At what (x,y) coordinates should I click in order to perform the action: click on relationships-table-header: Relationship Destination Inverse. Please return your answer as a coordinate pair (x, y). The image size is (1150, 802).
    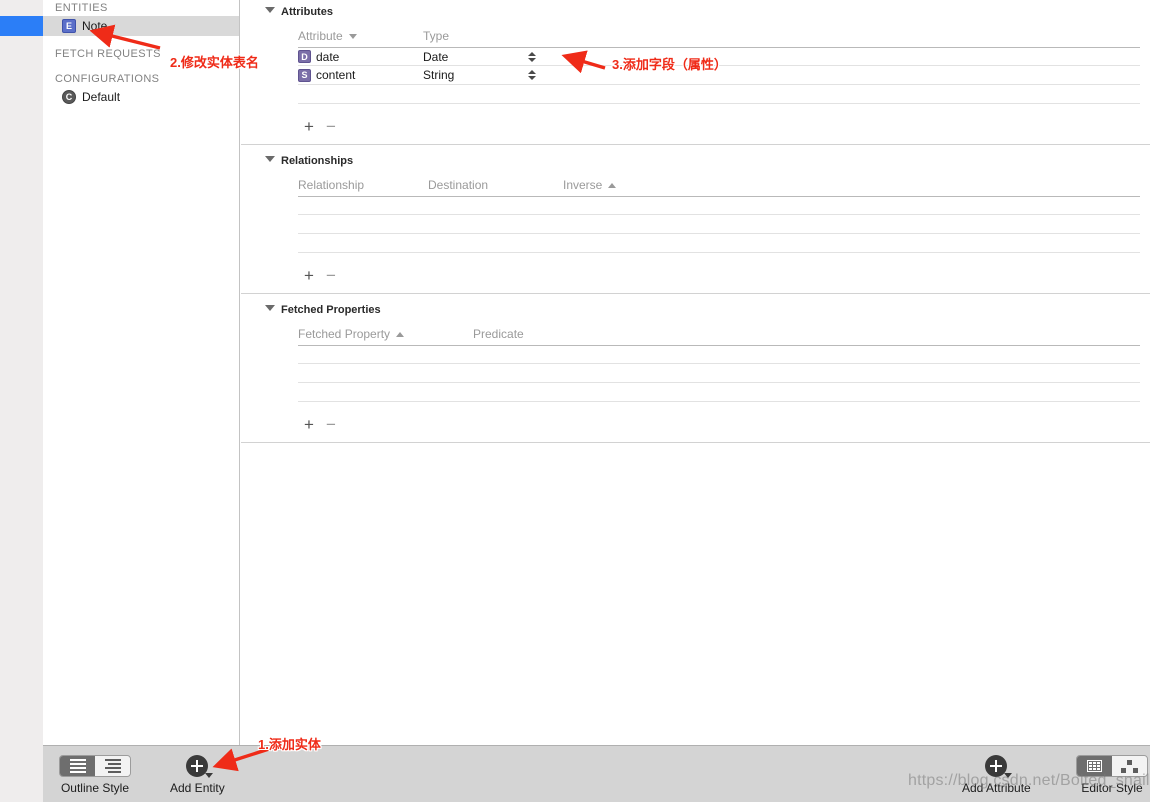
    Looking at the image, I should click on (719, 185).